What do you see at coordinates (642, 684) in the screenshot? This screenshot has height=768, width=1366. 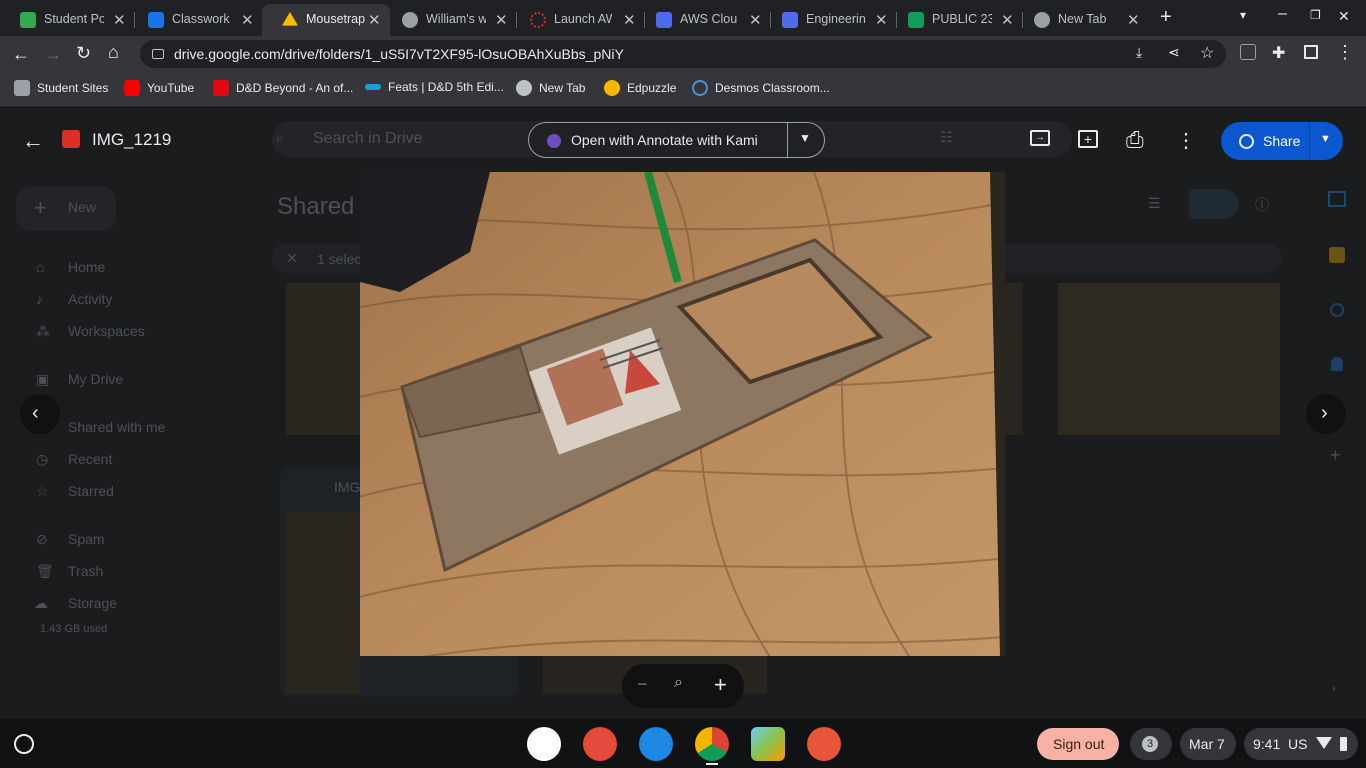 I see `zoom-out-icon: −` at bounding box center [642, 684].